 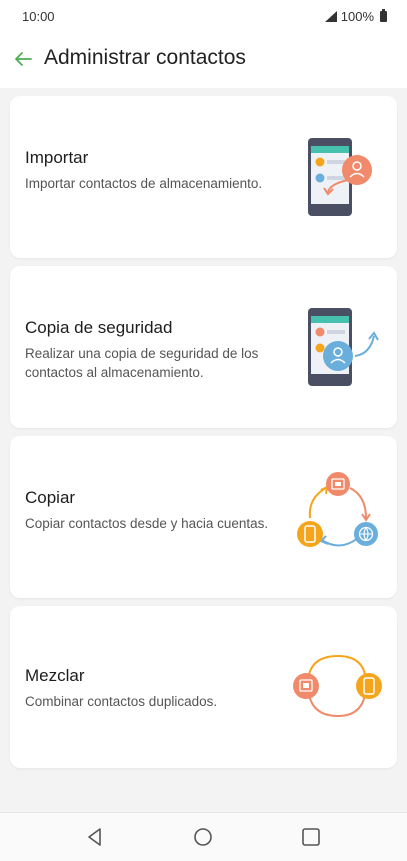 What do you see at coordinates (311, 837) in the screenshot?
I see `nav-recents-icon` at bounding box center [311, 837].